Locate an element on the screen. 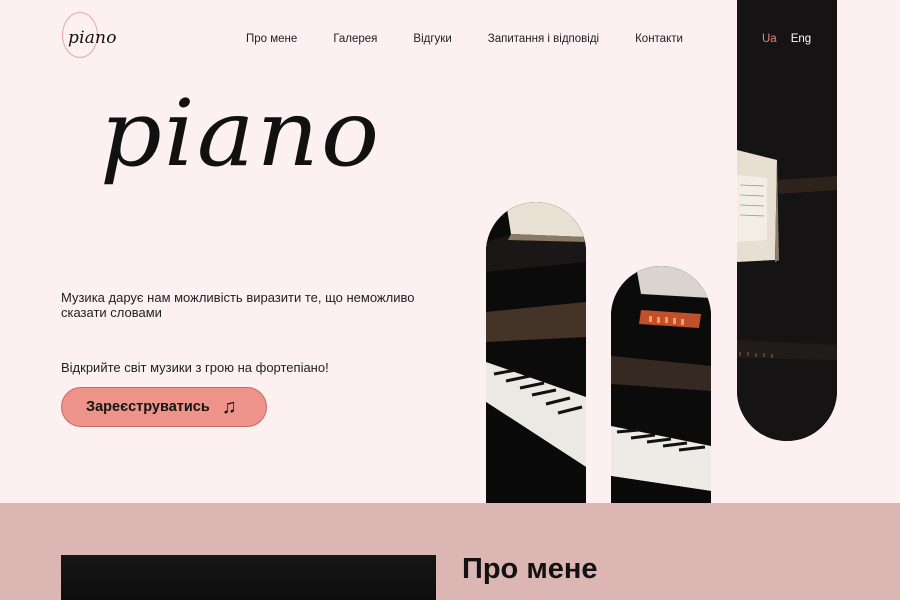 This screenshot has width=900, height=600. lang-eng-button: Eng is located at coordinates (801, 39).